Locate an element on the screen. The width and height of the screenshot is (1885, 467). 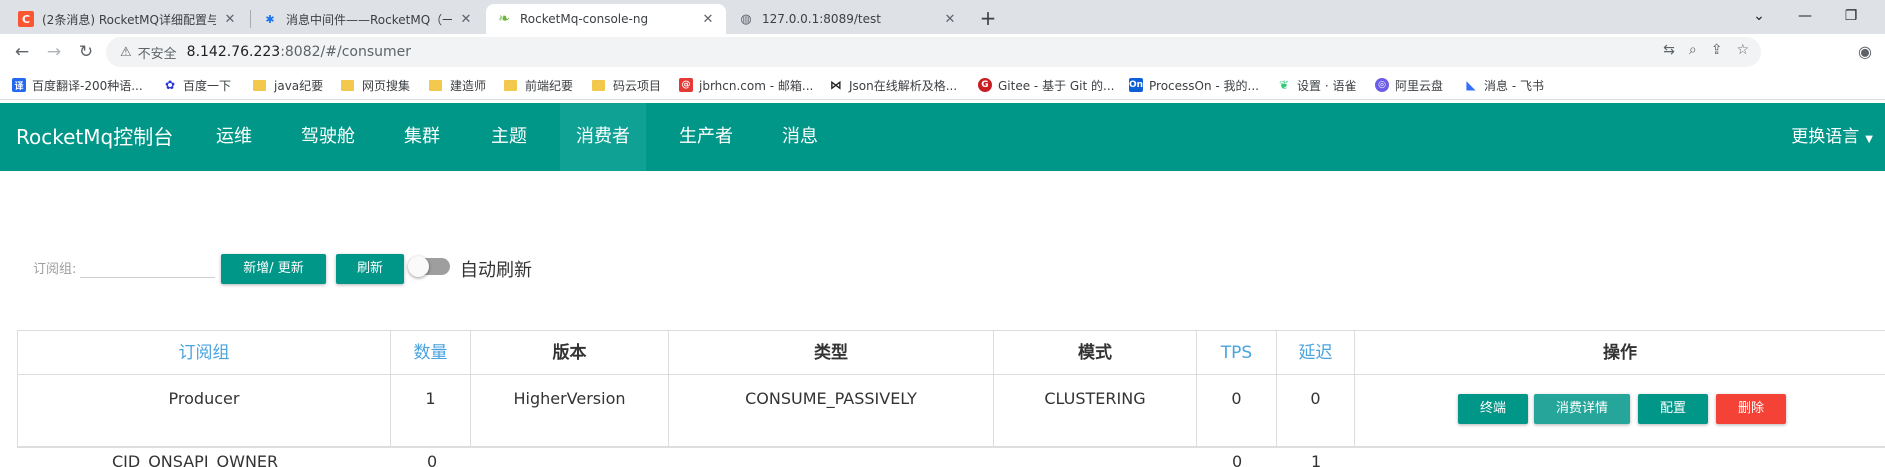
client-button: 终端 is located at coordinates (1493, 409).